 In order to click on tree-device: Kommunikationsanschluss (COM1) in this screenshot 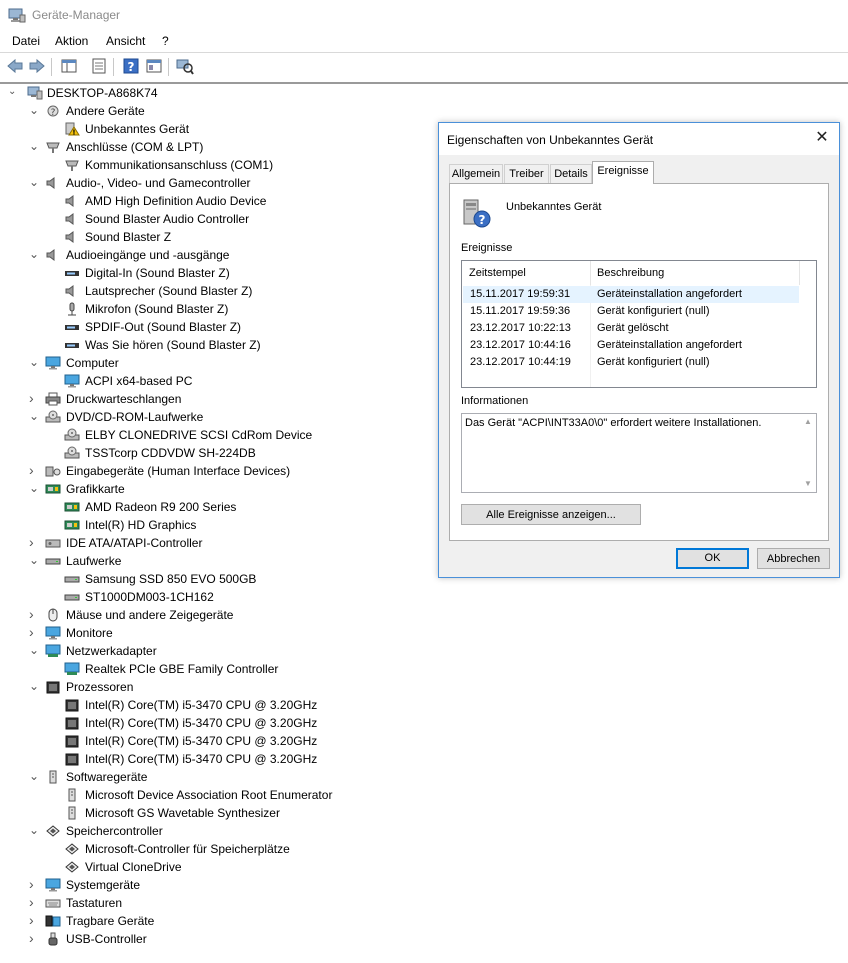, I will do `click(220, 165)`.